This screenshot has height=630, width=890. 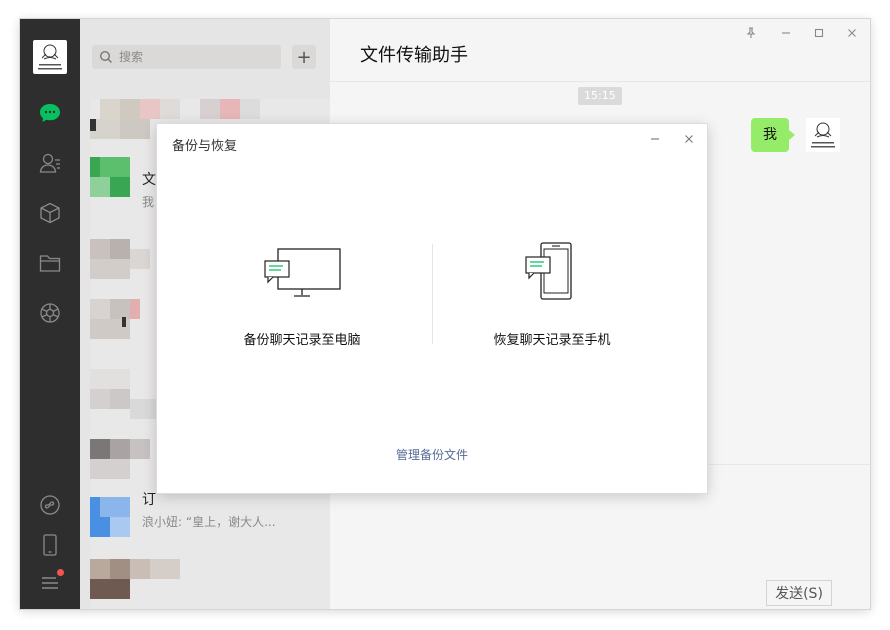 I want to click on backup-to-pc-option: 备份聊天记录至电脑, so click(x=302, y=294).